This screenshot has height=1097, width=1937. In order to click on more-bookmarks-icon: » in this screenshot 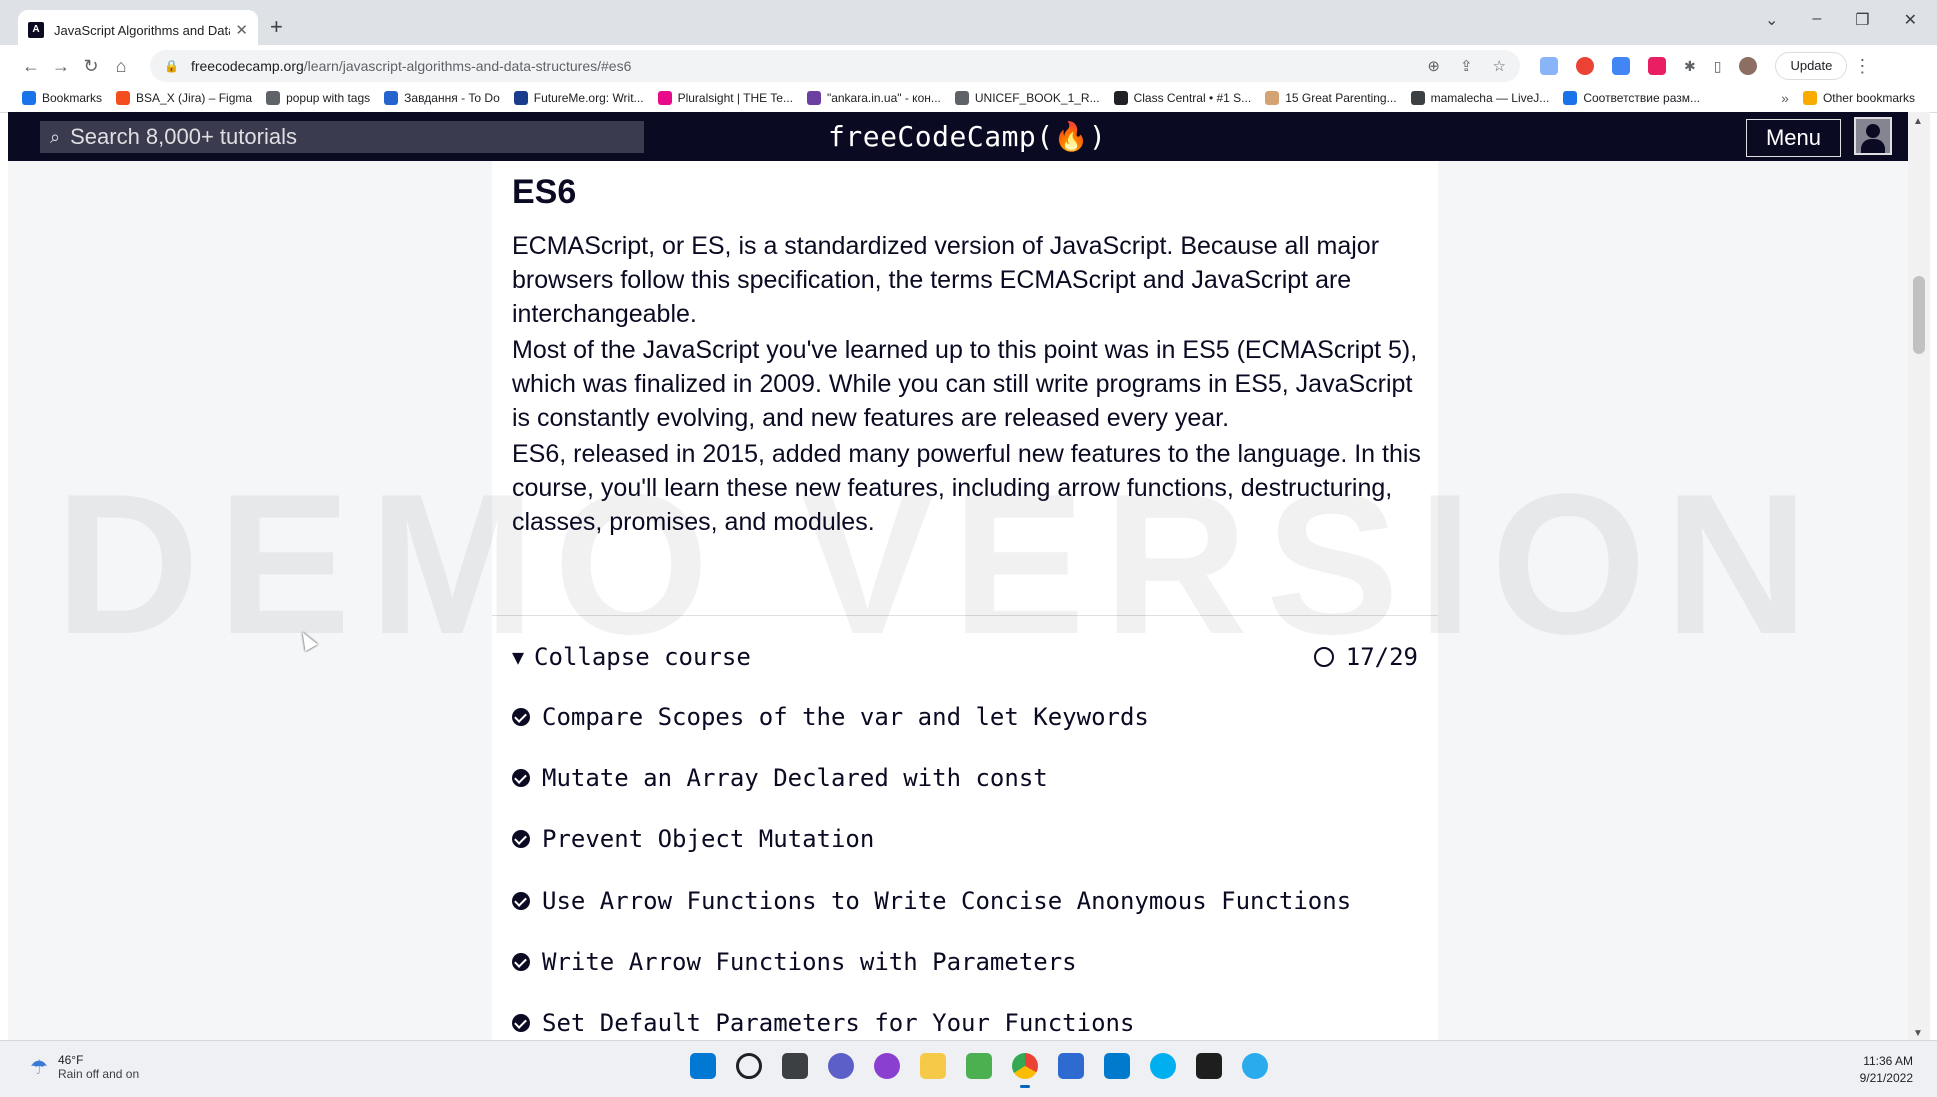, I will do `click(1785, 98)`.